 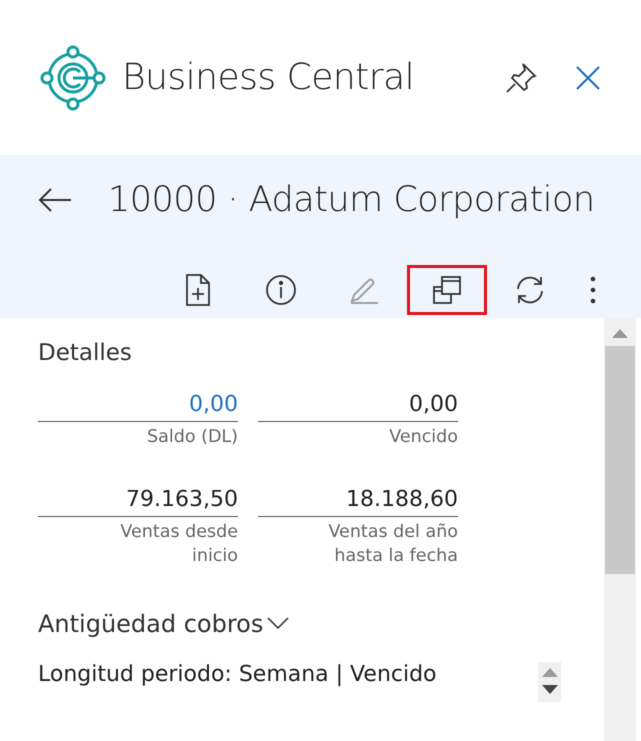 What do you see at coordinates (549, 682) in the screenshot?
I see `spin-control` at bounding box center [549, 682].